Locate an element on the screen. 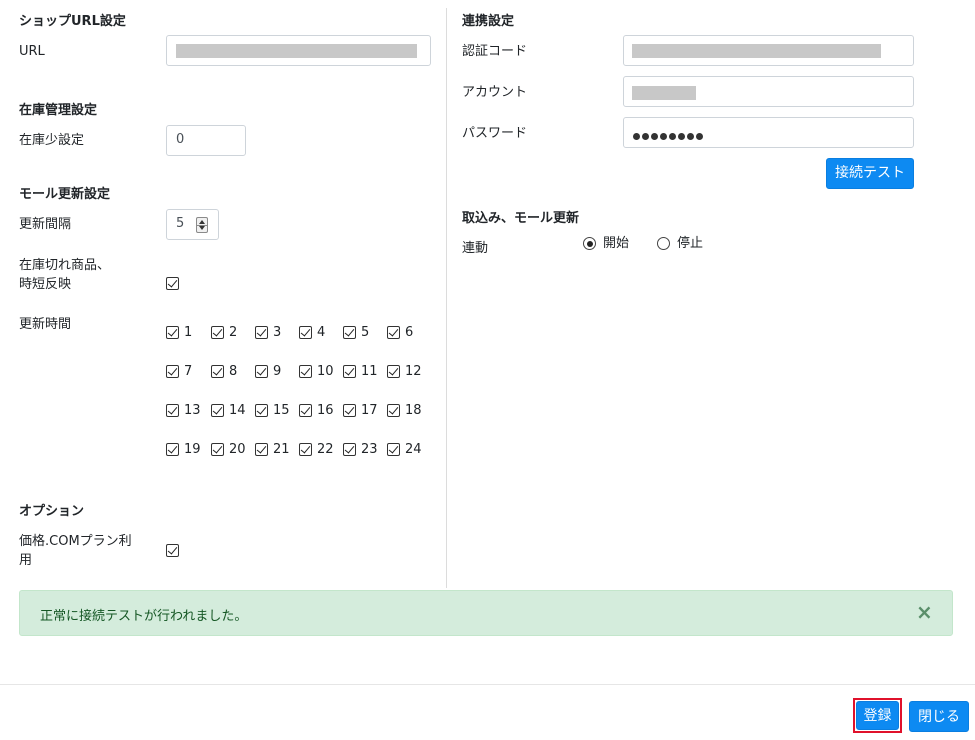  hour-label: 21 is located at coordinates (281, 449).